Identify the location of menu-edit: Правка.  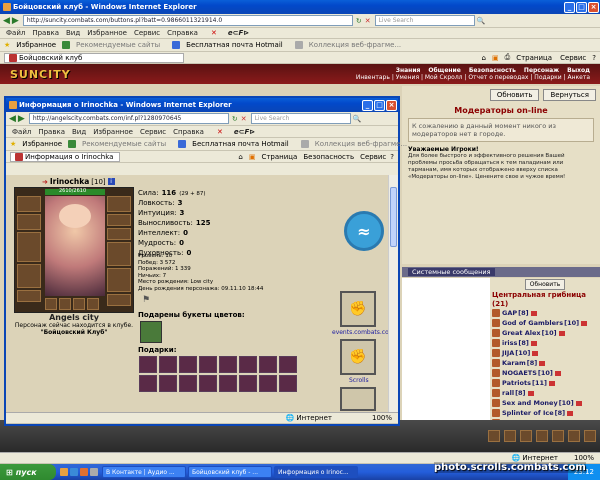
(45, 33).